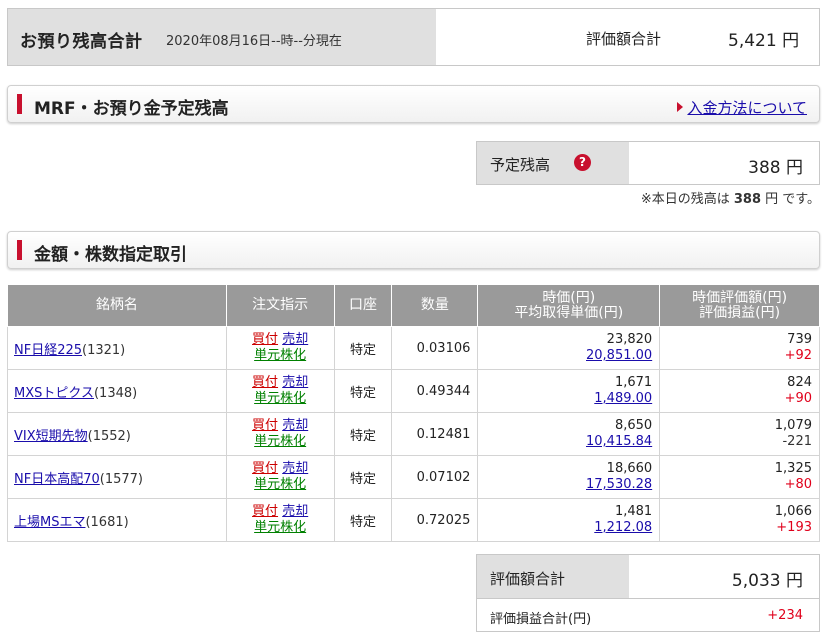  I want to click on market-value: 739, so click(799, 339).